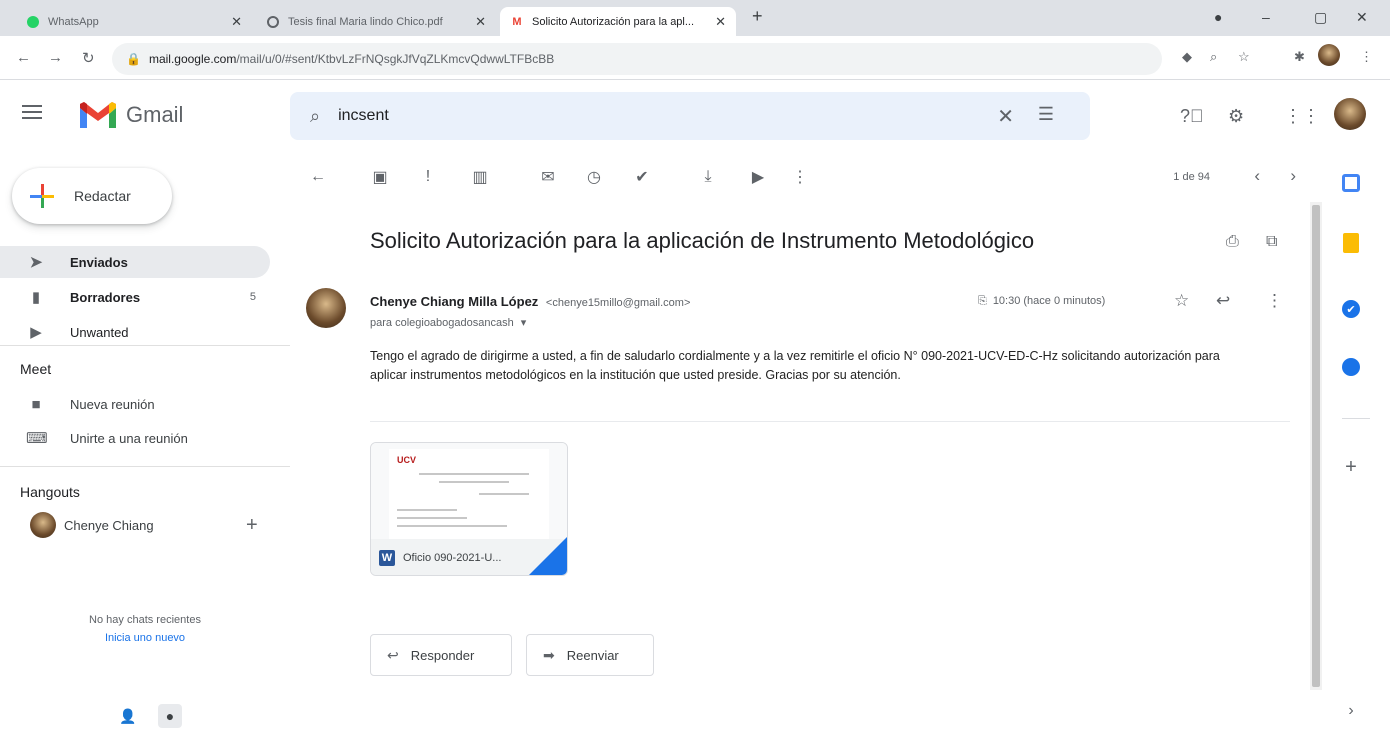 Image resolution: width=1390 pixels, height=739 pixels. What do you see at coordinates (1049, 301) in the screenshot?
I see `message-time: 10:30 (hace 0 minutos)` at bounding box center [1049, 301].